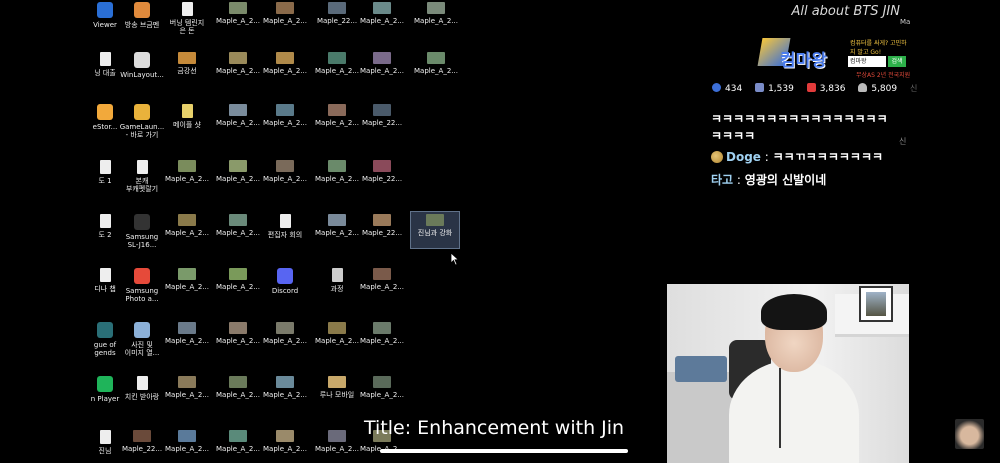 The image size is (1000, 463). I want to click on stat-viewers: 434, so click(727, 88).